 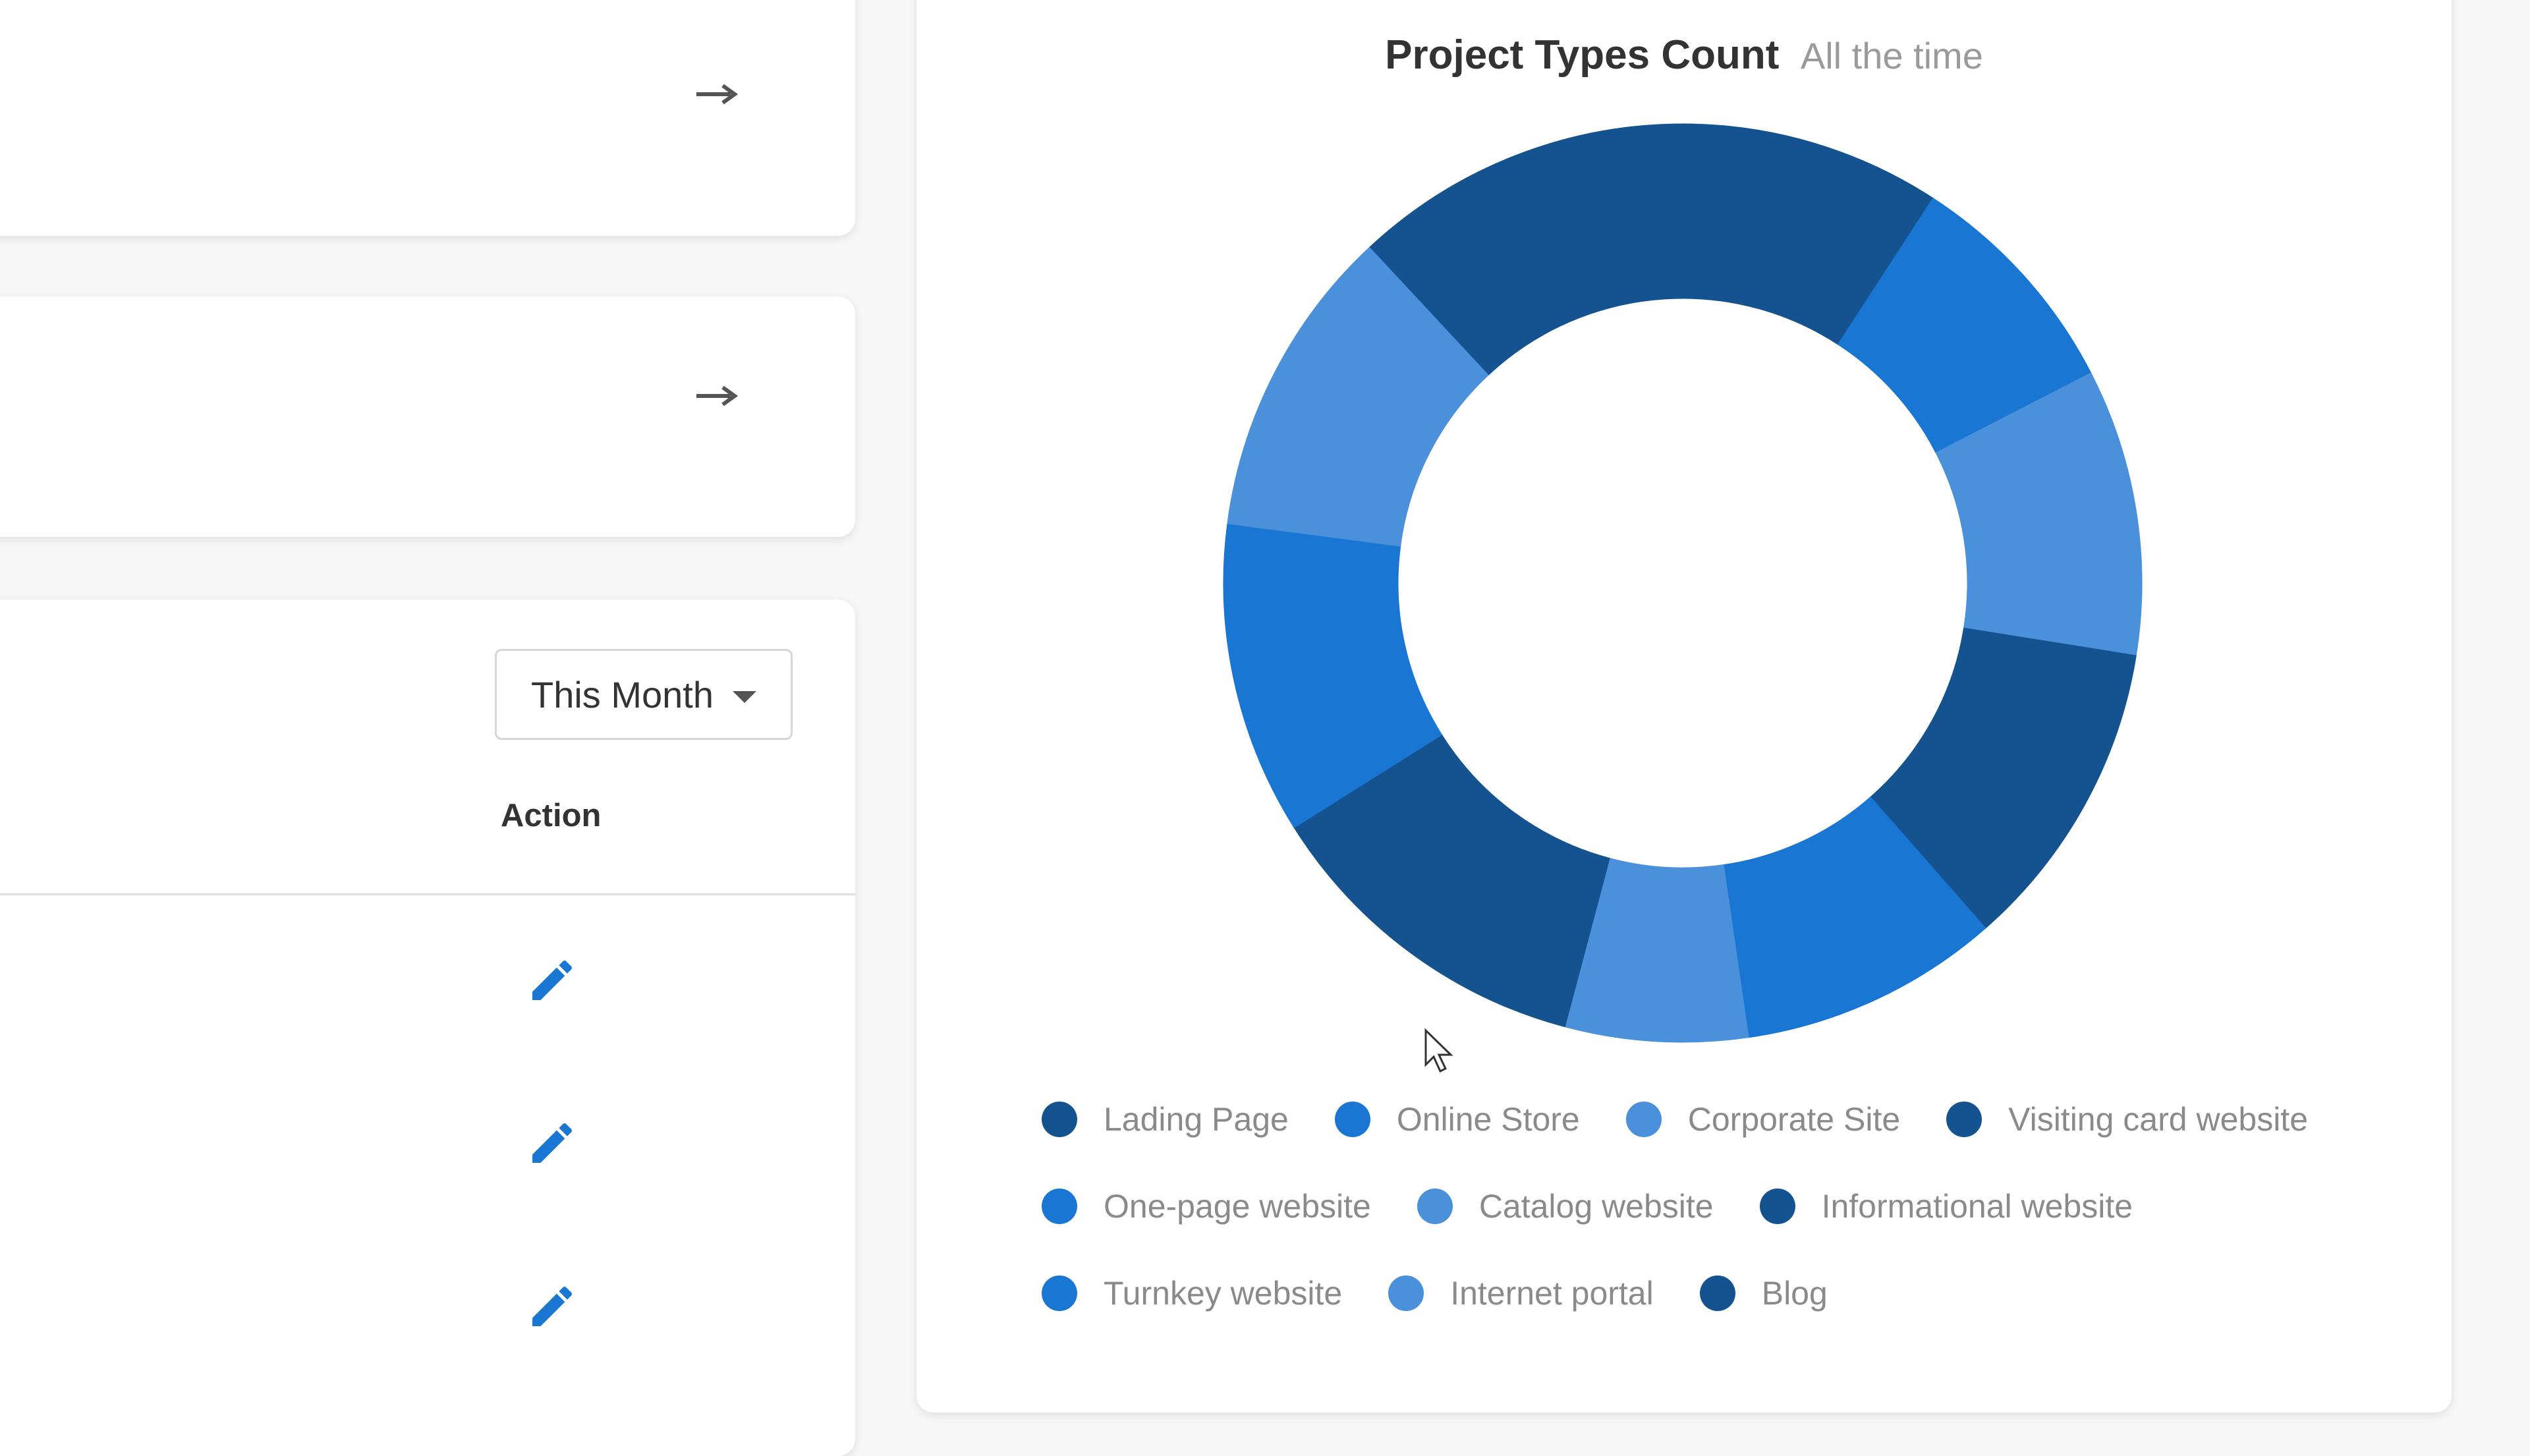 I want to click on legend-item: Visiting card website, so click(x=2127, y=1119).